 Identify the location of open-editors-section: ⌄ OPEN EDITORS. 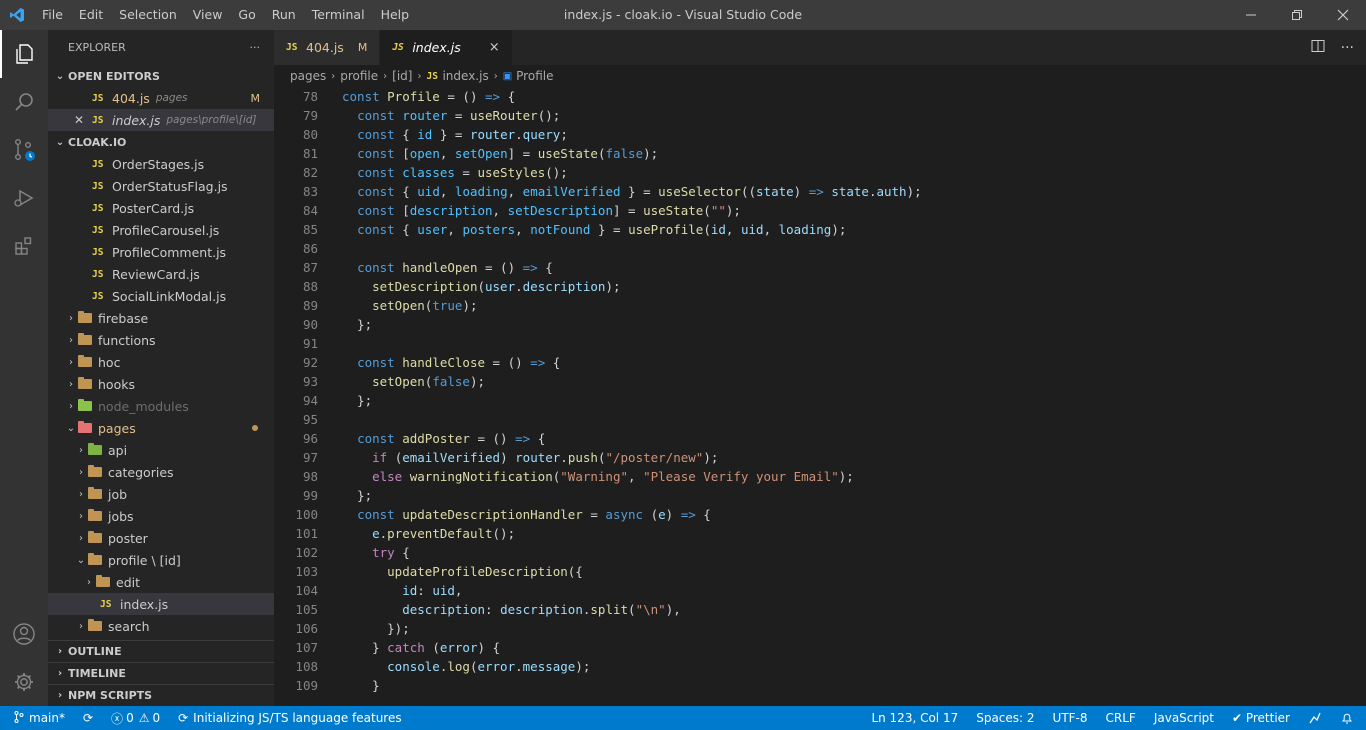
(161, 76).